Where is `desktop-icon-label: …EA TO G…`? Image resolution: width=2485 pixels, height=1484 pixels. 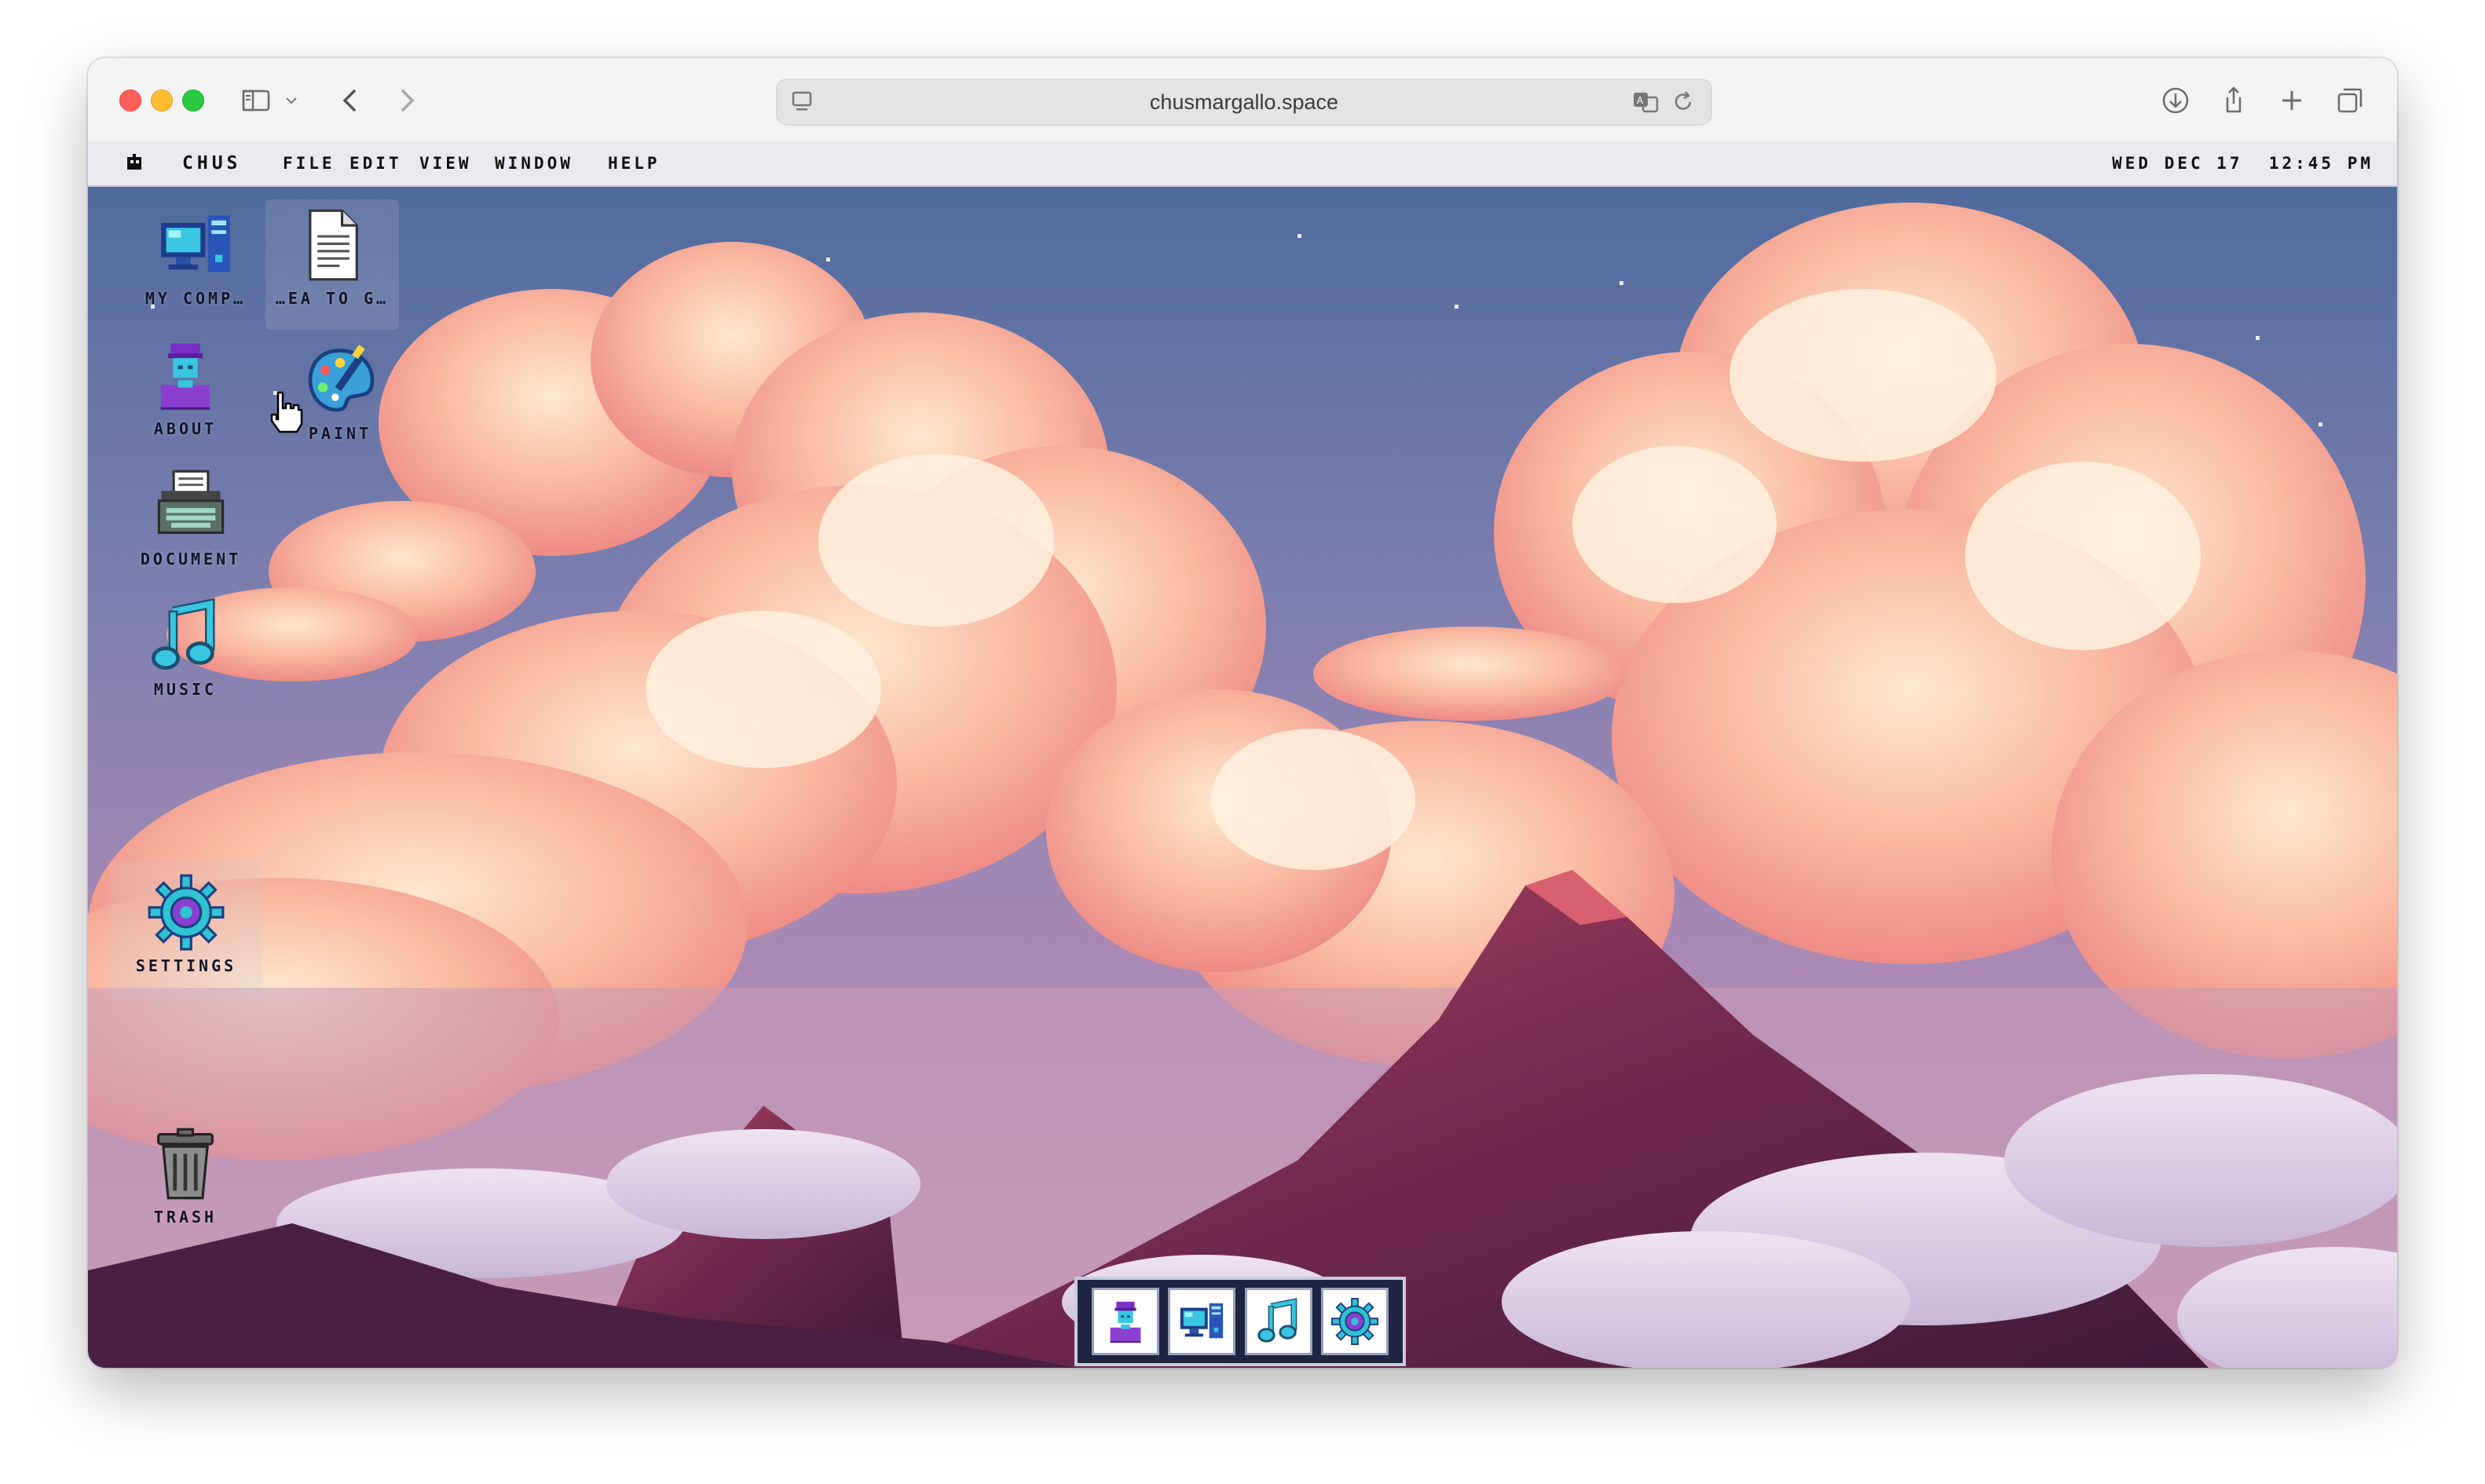
desktop-icon-label: …EA TO G… is located at coordinates (333, 299).